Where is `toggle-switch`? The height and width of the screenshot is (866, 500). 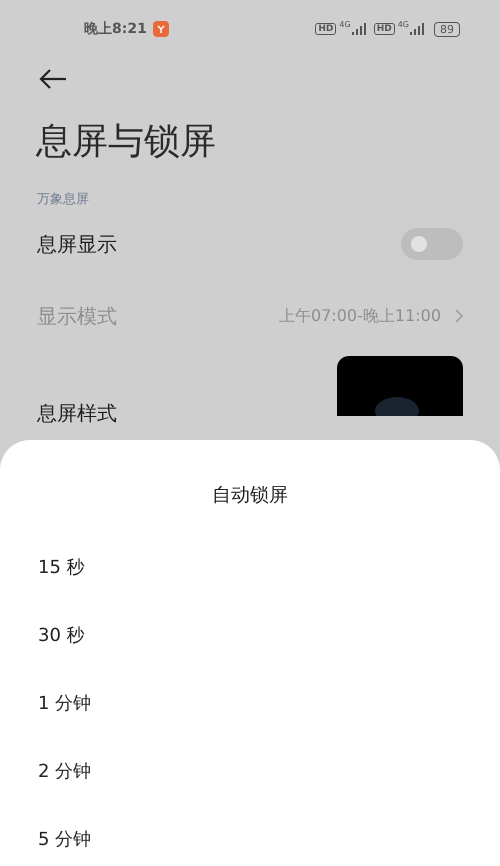 toggle-switch is located at coordinates (432, 244).